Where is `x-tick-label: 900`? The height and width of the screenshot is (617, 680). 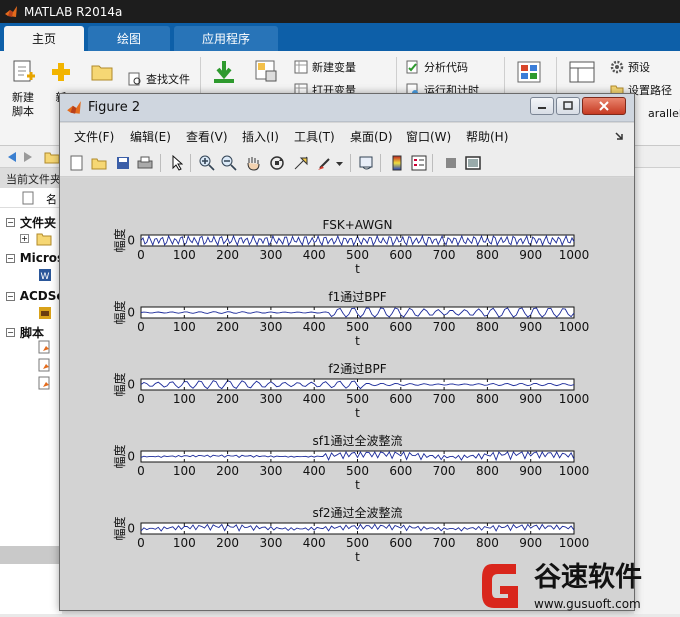
x-tick-label: 900 is located at coordinates (530, 471).